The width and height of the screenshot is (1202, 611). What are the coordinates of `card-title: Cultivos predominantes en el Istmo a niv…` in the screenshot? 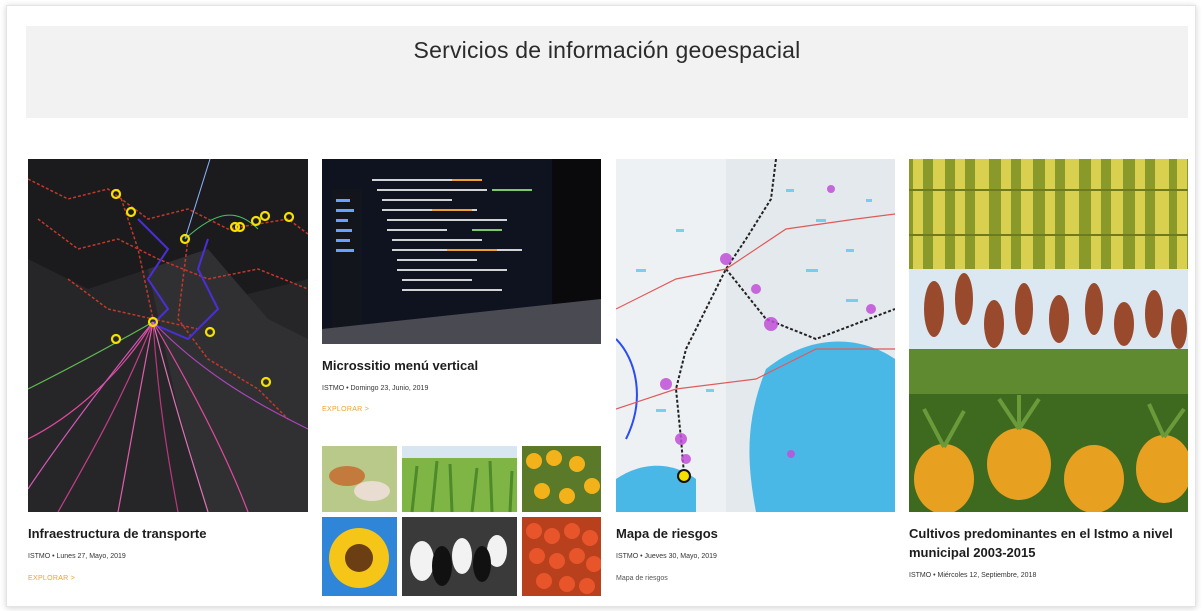 It's located at (1048, 543).